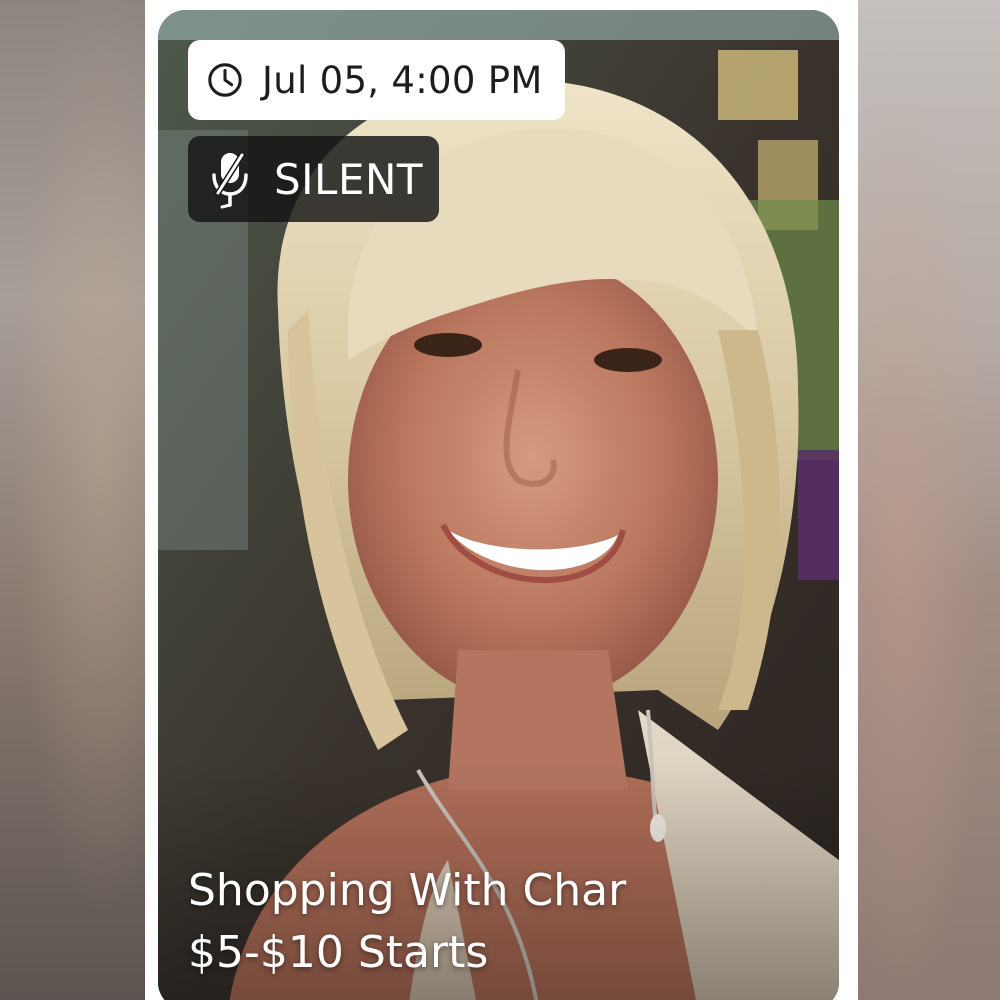 The image size is (1000, 1000). Describe the element at coordinates (338, 952) in the screenshot. I see `show-subtitle: $5-$10 Starts` at that location.